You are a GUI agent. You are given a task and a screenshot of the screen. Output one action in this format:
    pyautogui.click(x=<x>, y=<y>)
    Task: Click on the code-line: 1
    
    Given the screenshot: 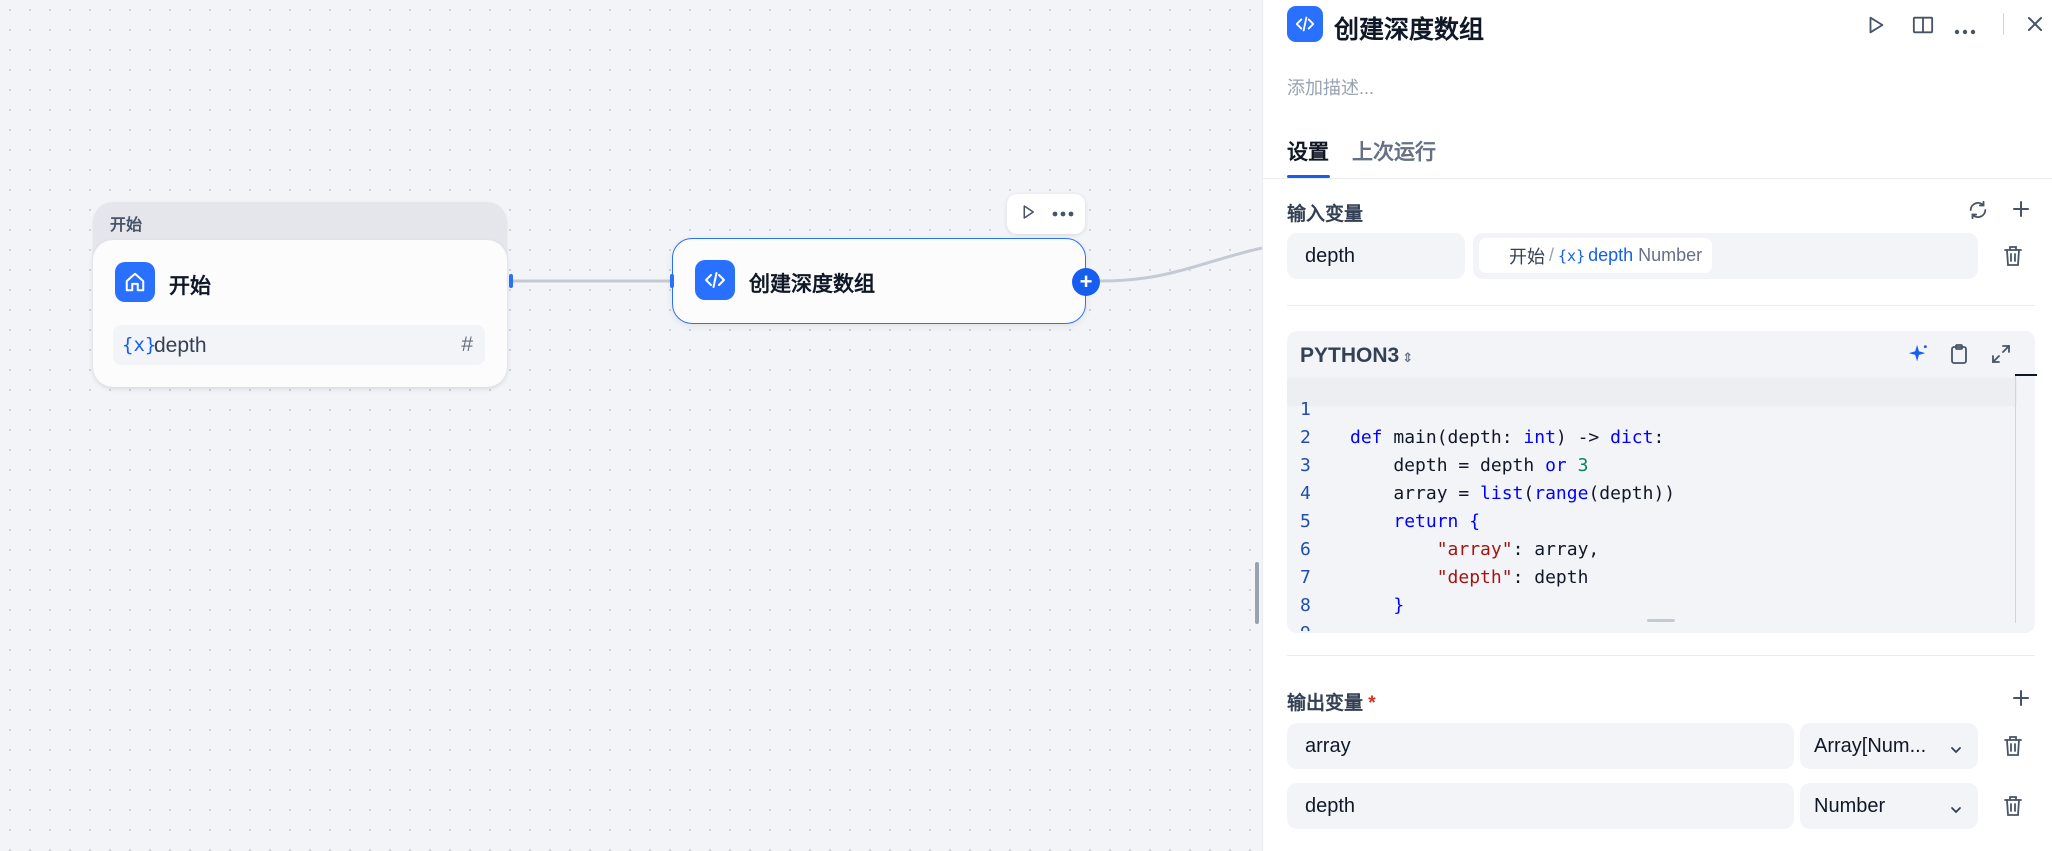 What is the action you would take?
    pyautogui.click(x=1652, y=399)
    